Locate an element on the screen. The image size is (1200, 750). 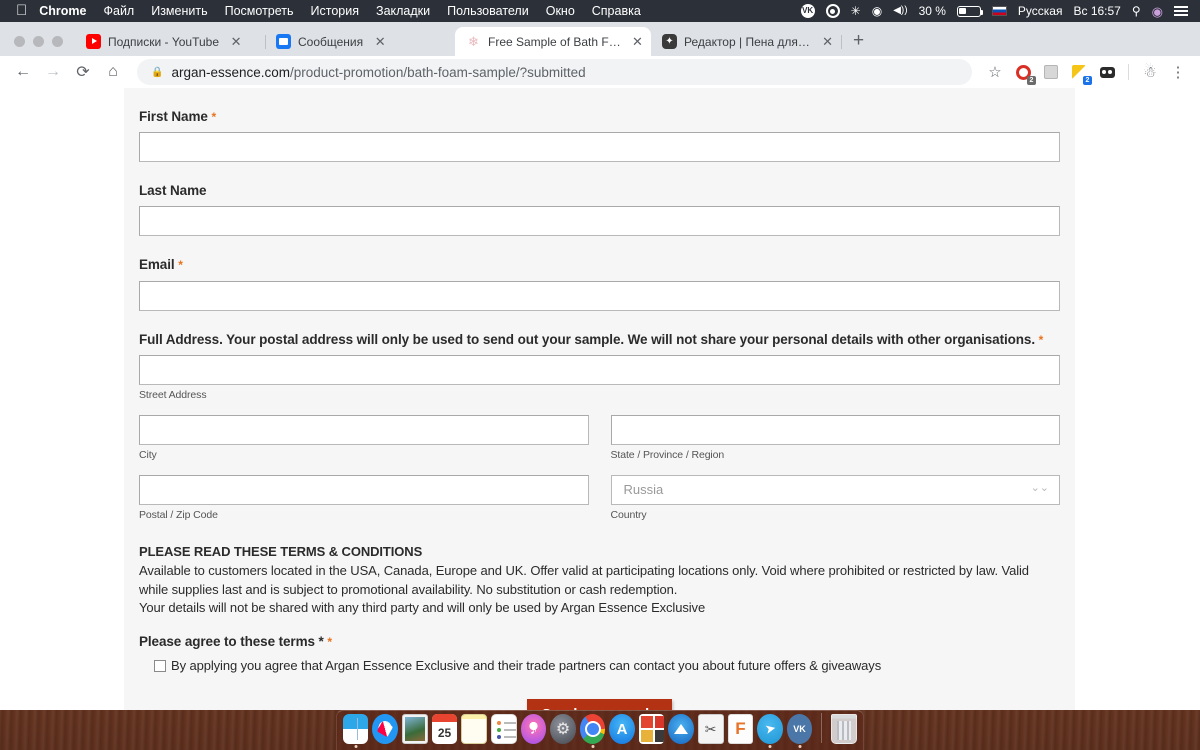
reload-button: ⟳ is located at coordinates (83, 72).